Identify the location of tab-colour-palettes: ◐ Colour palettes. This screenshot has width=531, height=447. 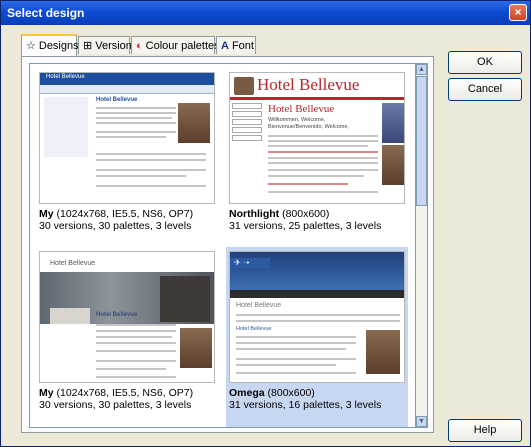
(175, 45).